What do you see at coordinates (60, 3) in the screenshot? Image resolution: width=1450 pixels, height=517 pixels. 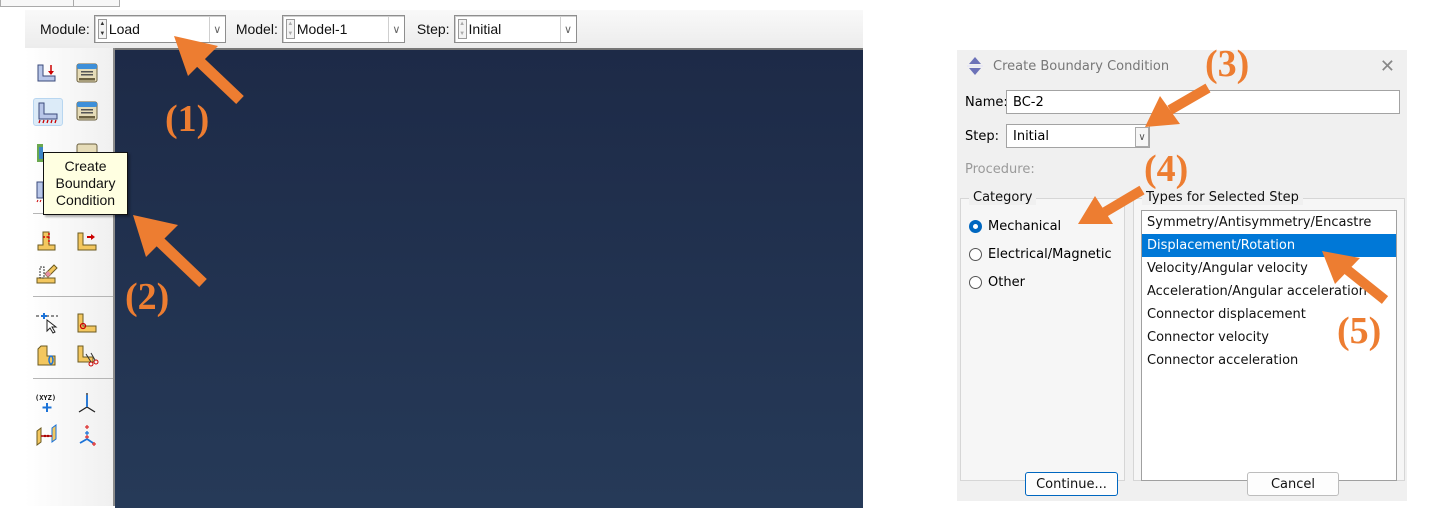 I see `tab-strip` at bounding box center [60, 3].